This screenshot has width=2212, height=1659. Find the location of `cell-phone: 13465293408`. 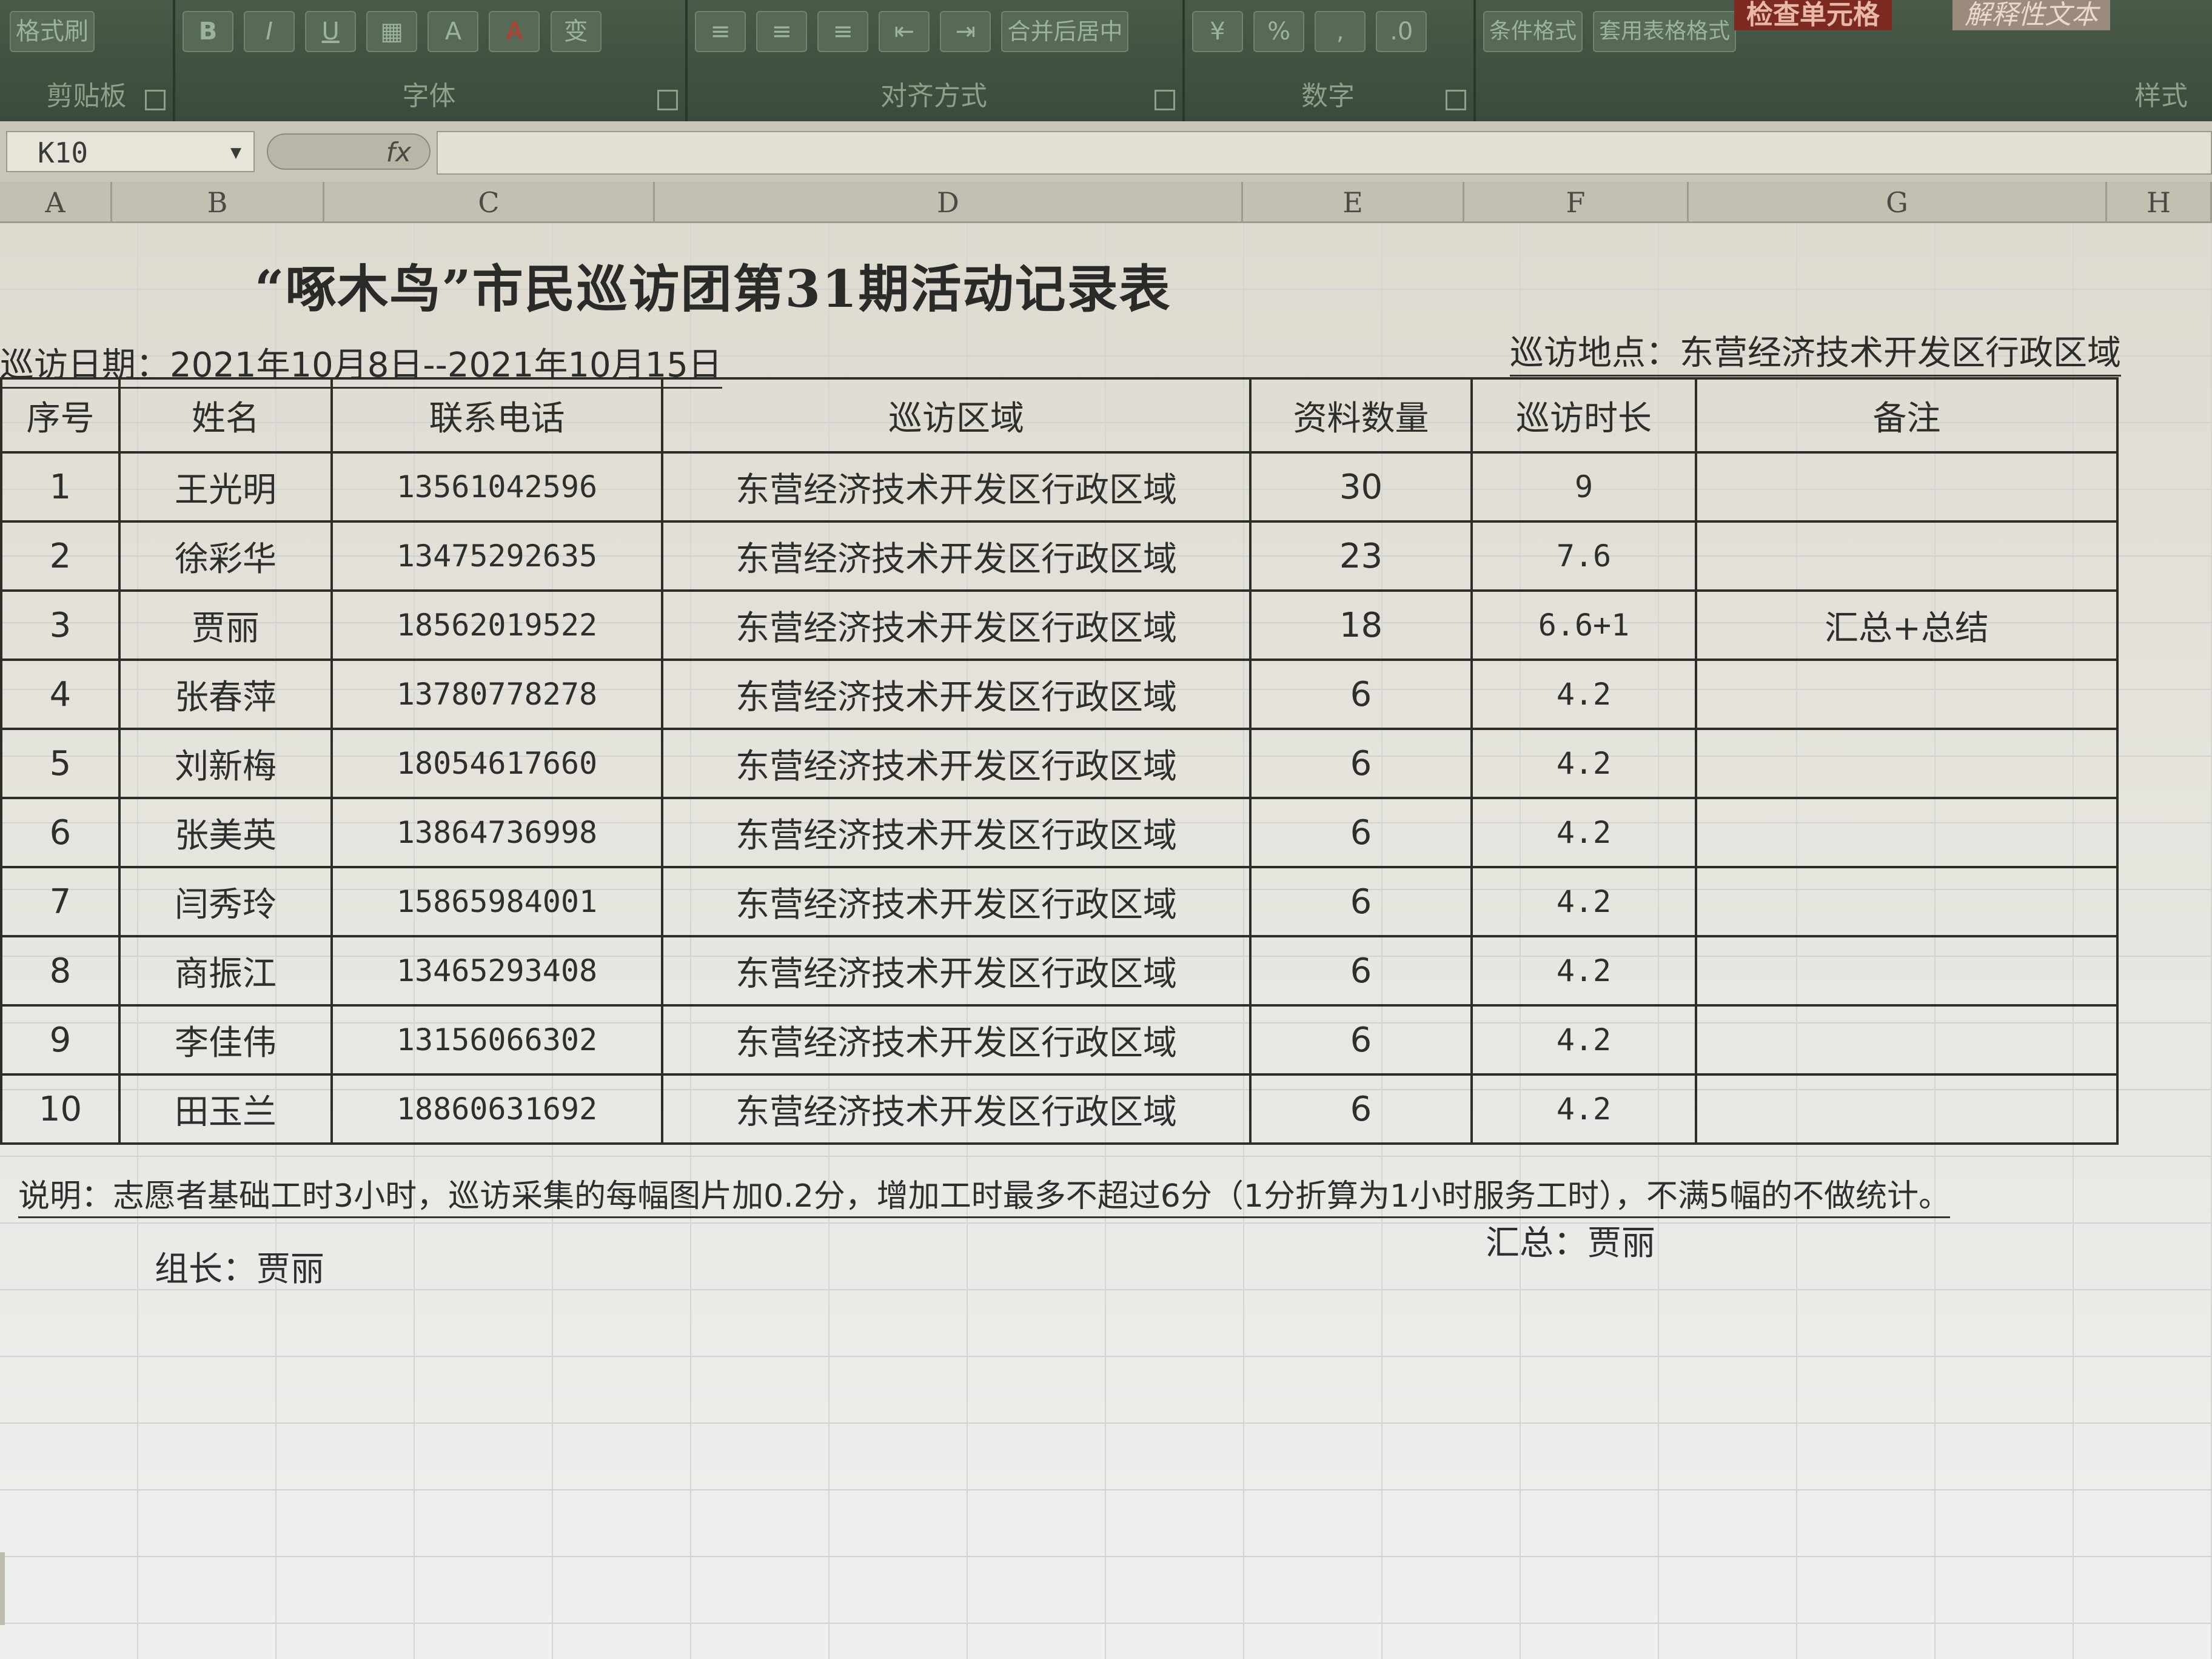

cell-phone: 13465293408 is located at coordinates (496, 971).